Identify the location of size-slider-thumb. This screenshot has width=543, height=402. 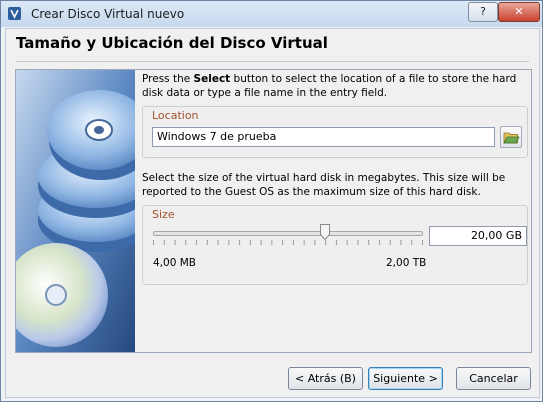
(324, 232).